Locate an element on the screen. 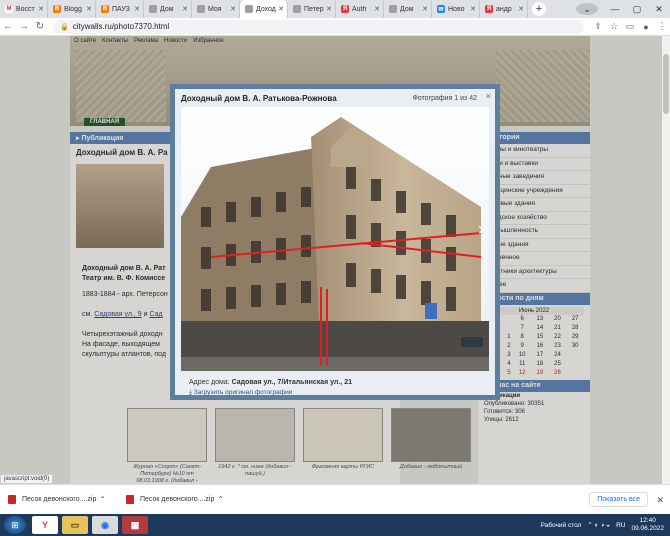 The height and width of the screenshot is (536, 670). maximize-icon: ▢ is located at coordinates (637, 9).